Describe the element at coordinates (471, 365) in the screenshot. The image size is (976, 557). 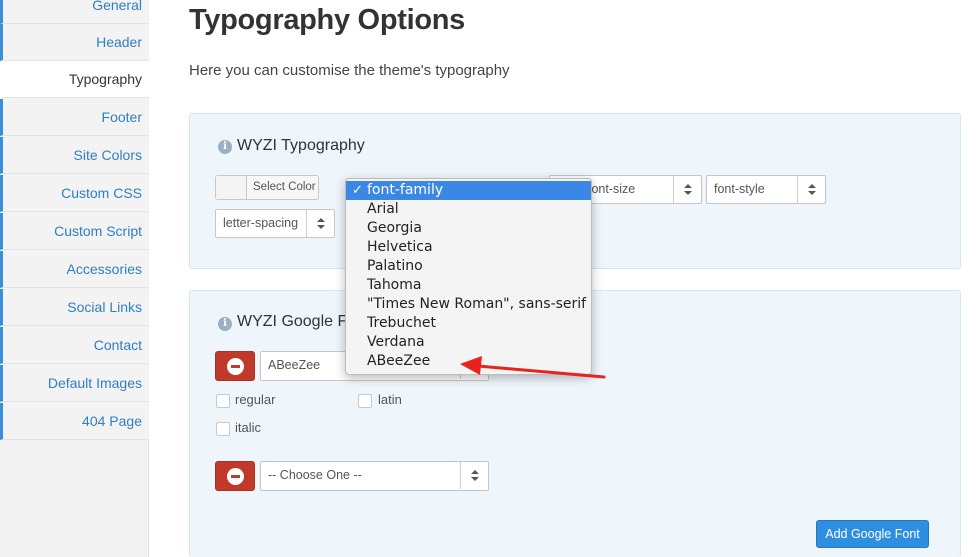
I see `arrow-head` at that location.